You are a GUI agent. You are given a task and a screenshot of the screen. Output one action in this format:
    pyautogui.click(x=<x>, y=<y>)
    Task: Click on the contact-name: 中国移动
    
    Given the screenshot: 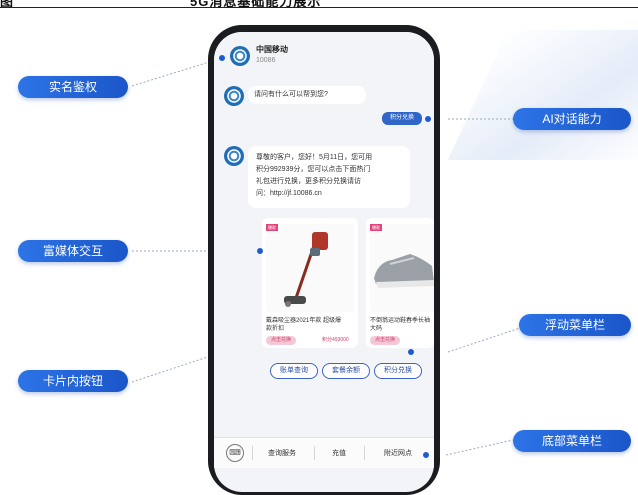 What is the action you would take?
    pyautogui.click(x=272, y=49)
    